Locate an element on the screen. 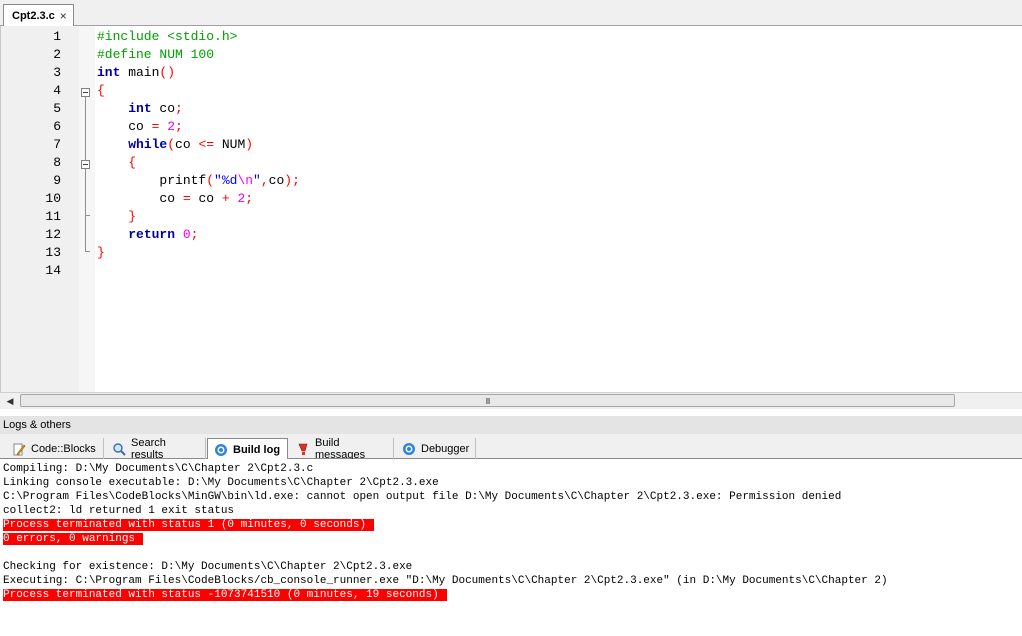 Image resolution: width=1022 pixels, height=636 pixels. code-line: 3 int main() is located at coordinates (511, 73).